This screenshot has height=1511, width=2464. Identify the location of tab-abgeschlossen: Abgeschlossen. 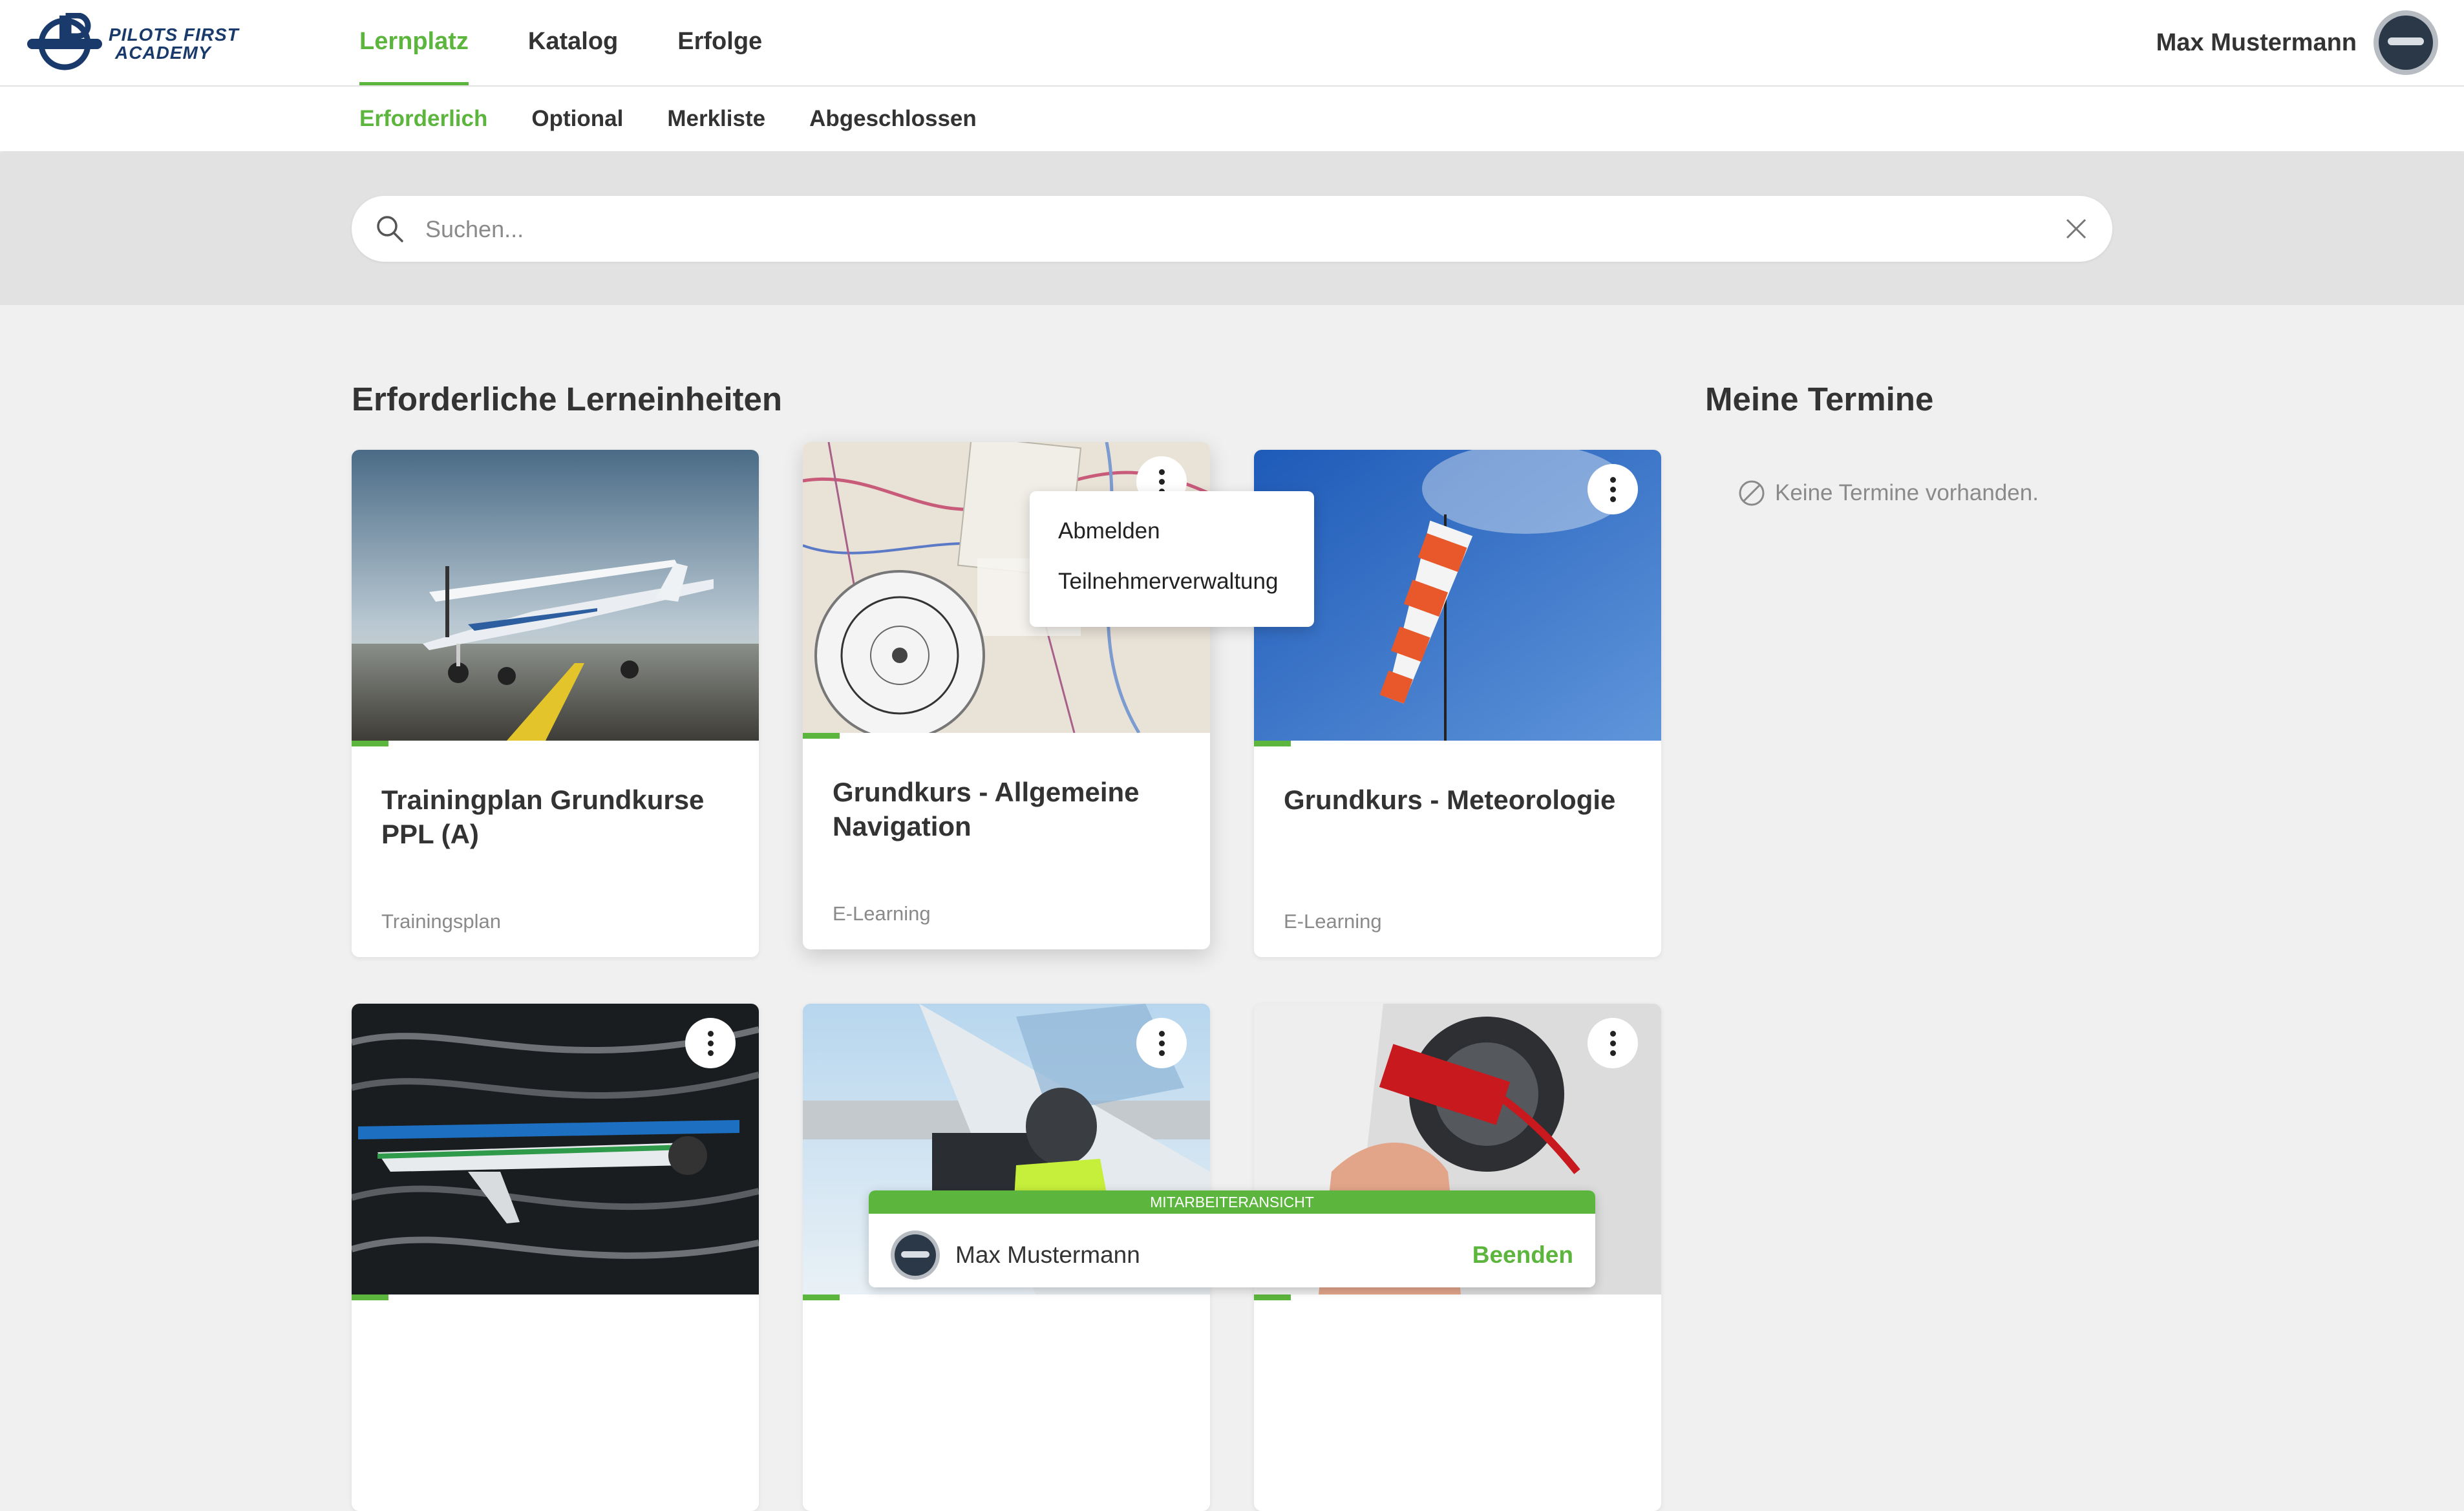
(893, 119).